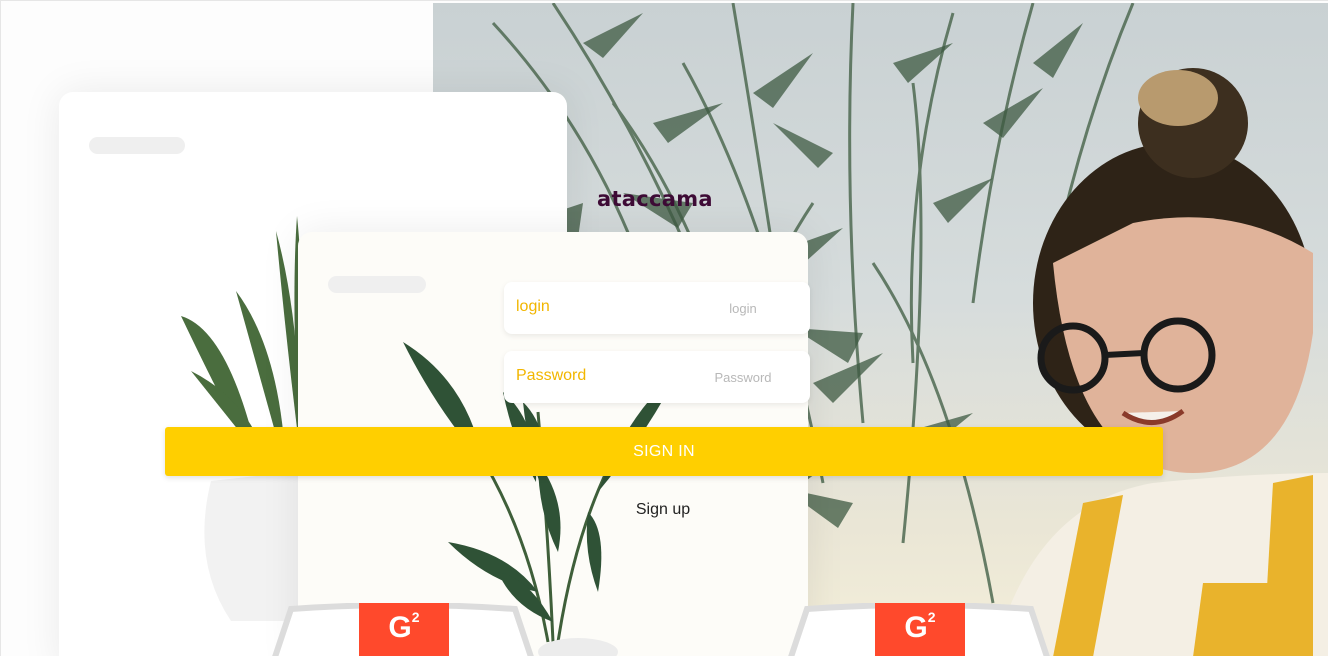  What do you see at coordinates (664, 451) in the screenshot?
I see `sign-in-button: SIGN IN` at bounding box center [664, 451].